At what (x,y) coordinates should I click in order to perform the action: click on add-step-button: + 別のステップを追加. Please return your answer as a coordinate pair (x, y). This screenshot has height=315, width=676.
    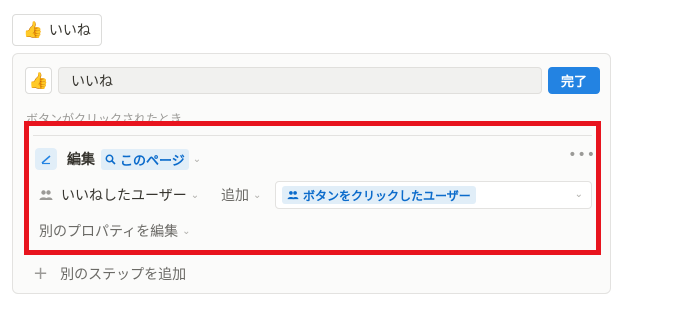
    Looking at the image, I should click on (109, 274).